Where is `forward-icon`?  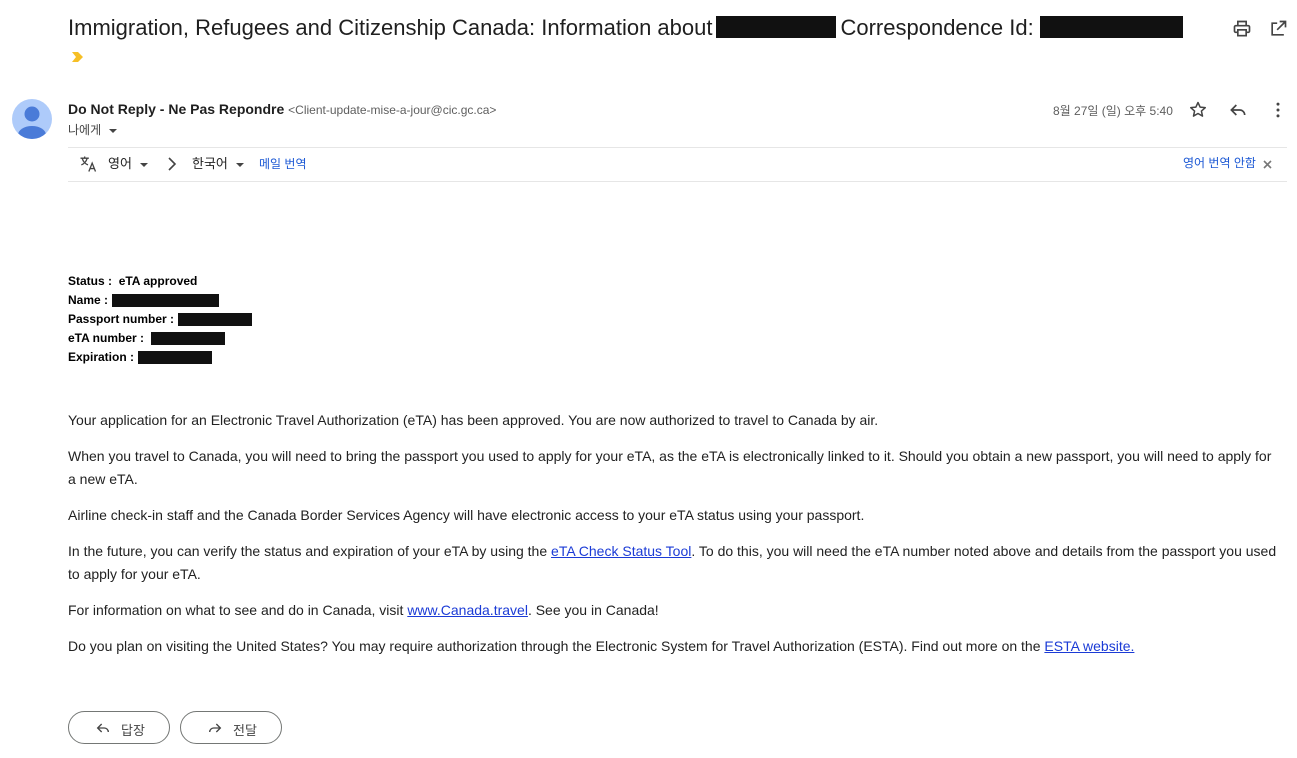 forward-icon is located at coordinates (215, 728).